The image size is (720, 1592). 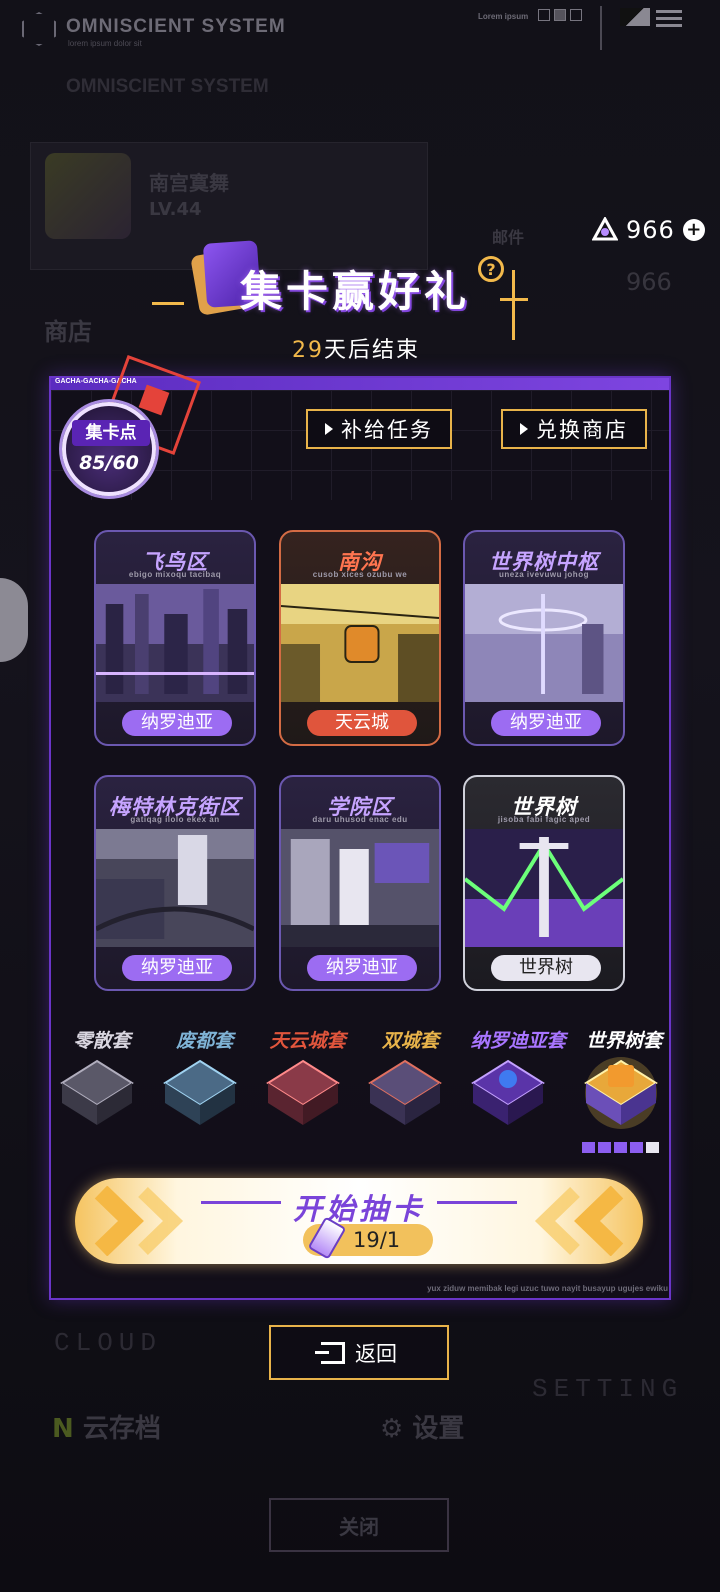 I want to click on set-name: 世界树套, so click(x=623, y=1041).